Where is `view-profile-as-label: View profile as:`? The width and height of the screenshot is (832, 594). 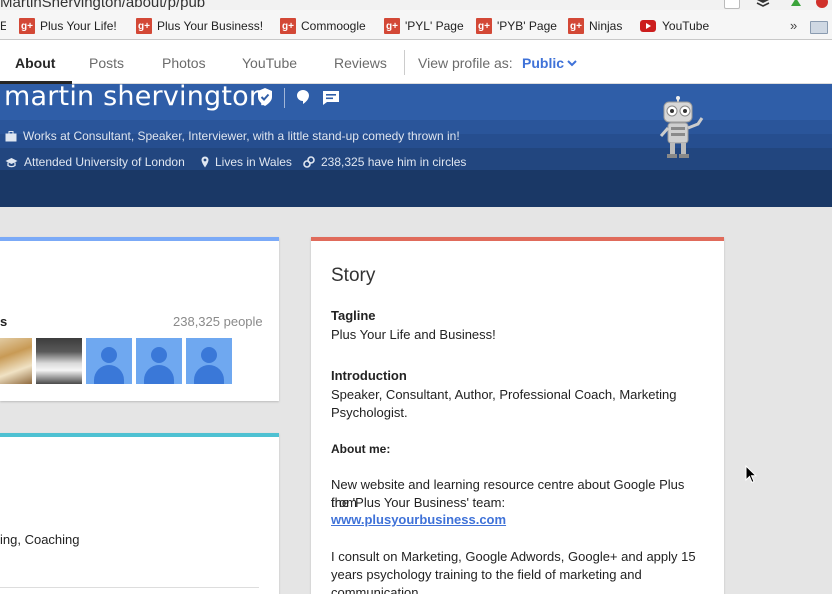 view-profile-as-label: View profile as: is located at coordinates (465, 63).